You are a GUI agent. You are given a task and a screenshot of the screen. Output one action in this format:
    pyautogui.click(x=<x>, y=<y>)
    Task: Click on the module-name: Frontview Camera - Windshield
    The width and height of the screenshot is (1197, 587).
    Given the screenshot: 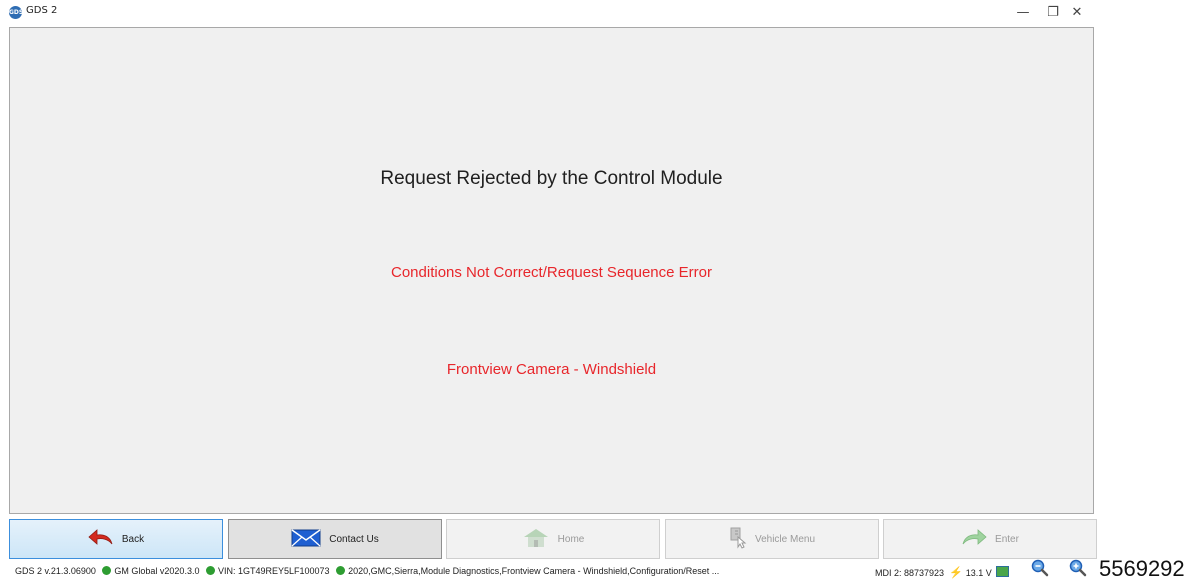 What is the action you would take?
    pyautogui.click(x=551, y=369)
    